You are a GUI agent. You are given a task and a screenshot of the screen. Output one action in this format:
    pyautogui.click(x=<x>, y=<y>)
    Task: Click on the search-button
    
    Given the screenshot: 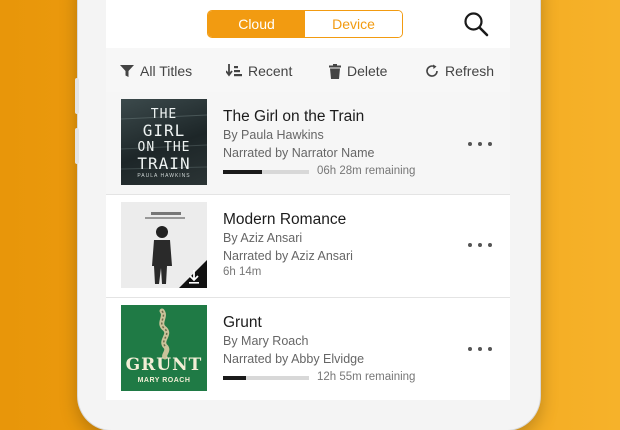 What is the action you would take?
    pyautogui.click(x=476, y=24)
    